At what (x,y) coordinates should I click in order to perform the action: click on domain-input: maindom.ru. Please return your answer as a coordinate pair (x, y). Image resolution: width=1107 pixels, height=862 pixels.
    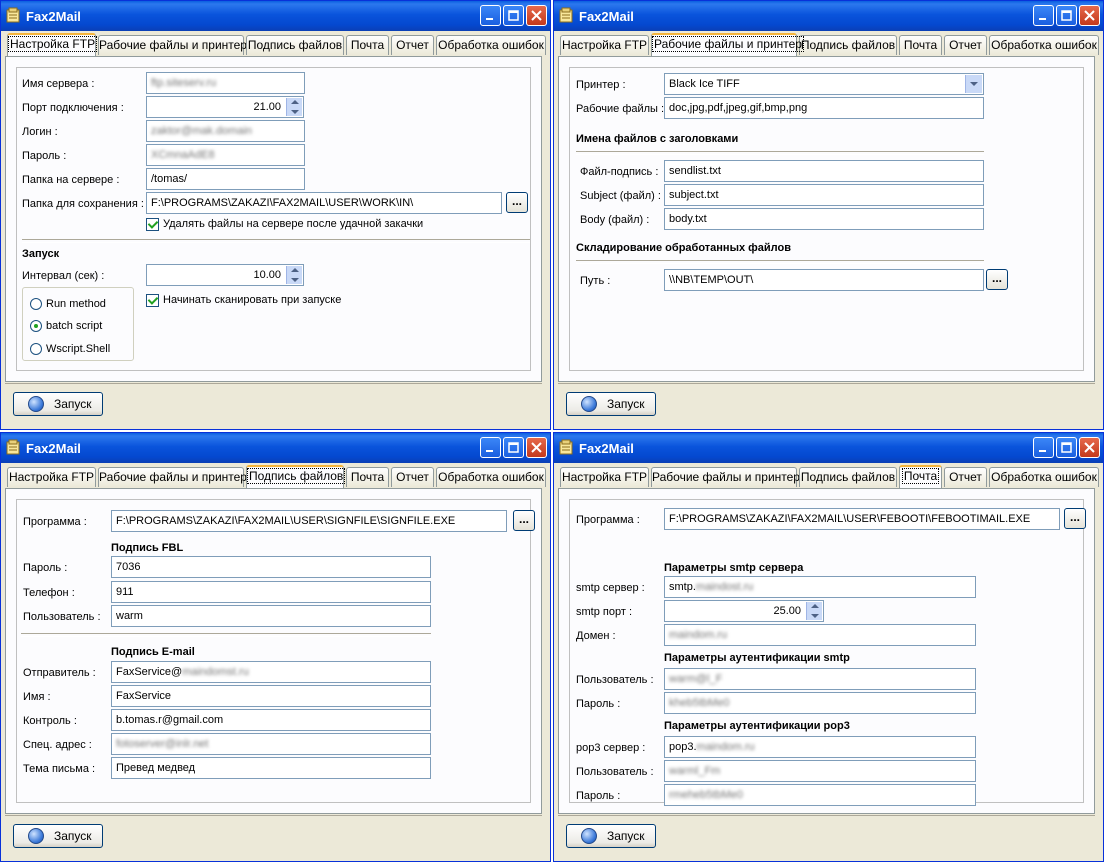
    Looking at the image, I should click on (820, 635).